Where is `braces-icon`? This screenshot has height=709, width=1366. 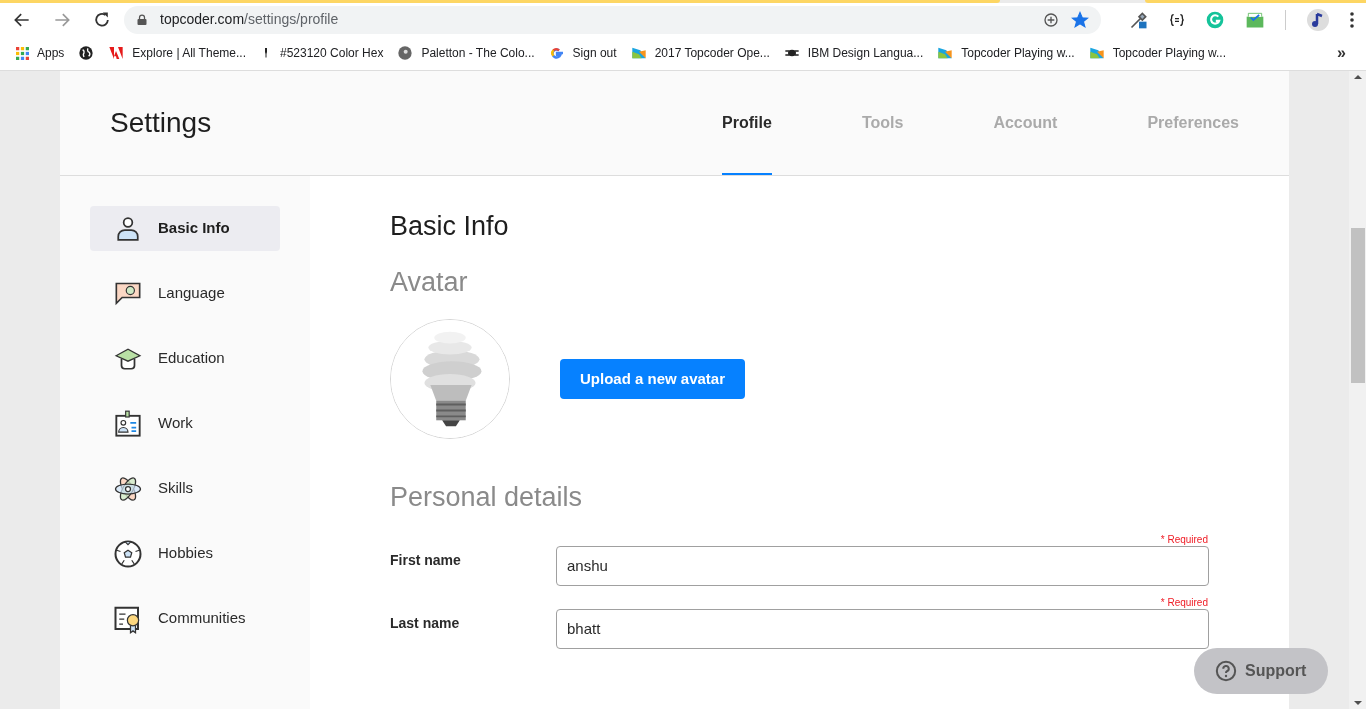 braces-icon is located at coordinates (1177, 19).